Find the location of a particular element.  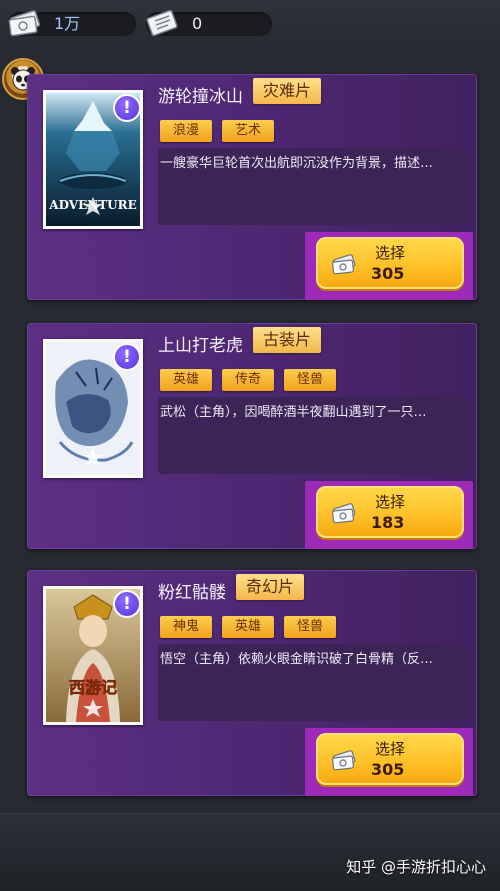

tag: 浪漫 is located at coordinates (186, 131).